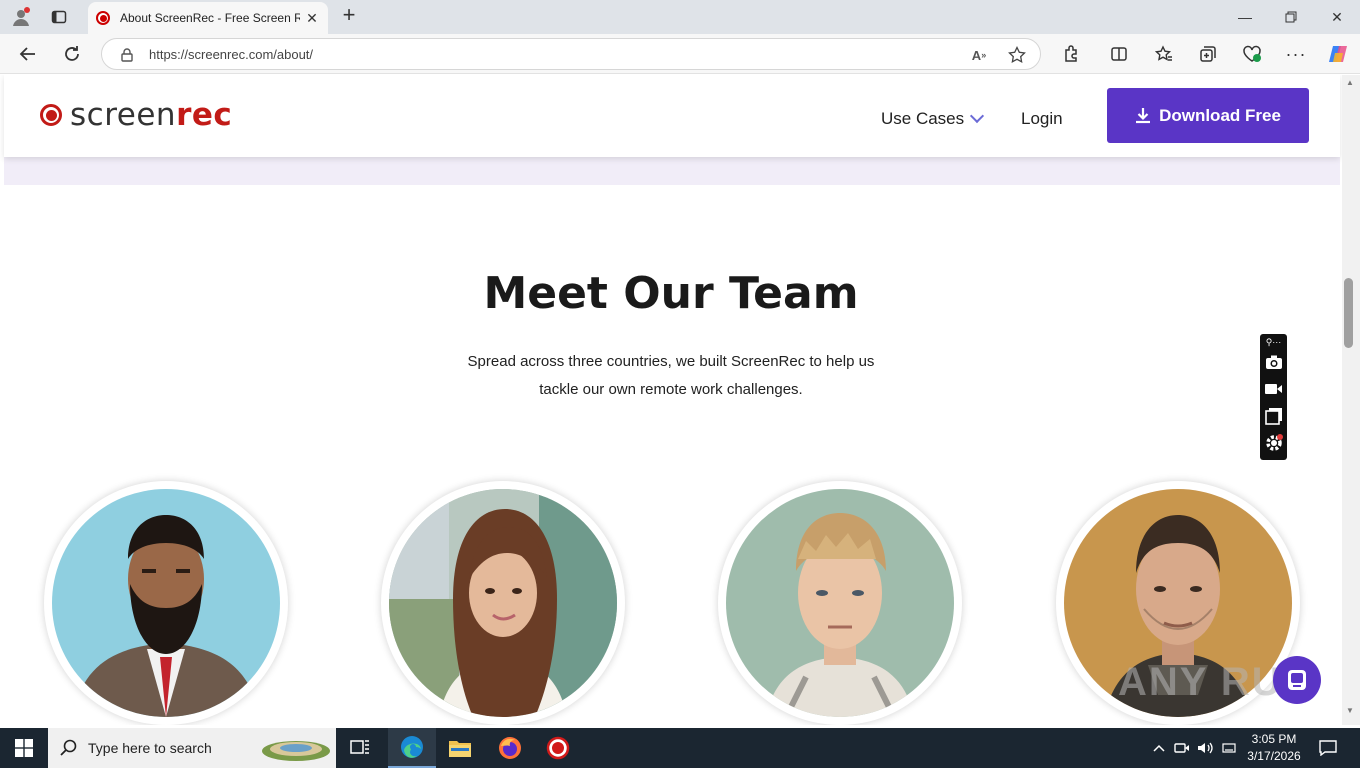 This screenshot has height=768, width=1360. I want to click on chevron-down-icon, so click(977, 116).